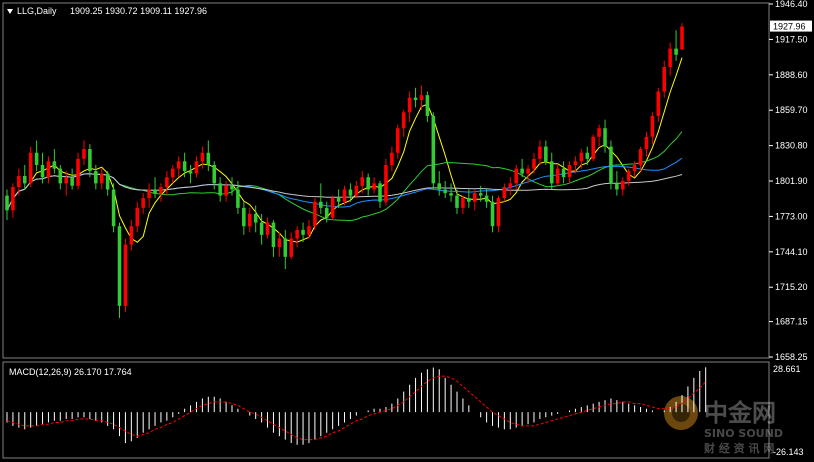 This screenshot has width=814, height=462. I want to click on macd-header: MACD(12,26,9) 26.170 17.764, so click(70, 372).